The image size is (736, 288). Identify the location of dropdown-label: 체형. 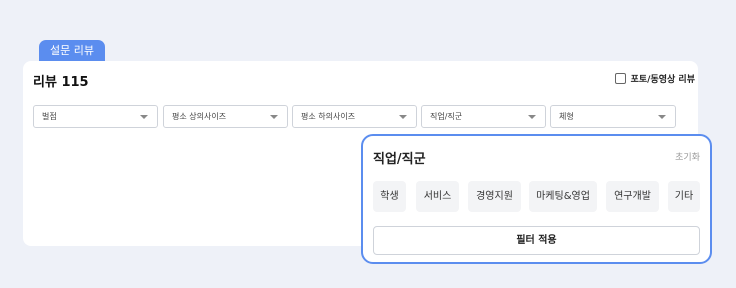
(566, 116).